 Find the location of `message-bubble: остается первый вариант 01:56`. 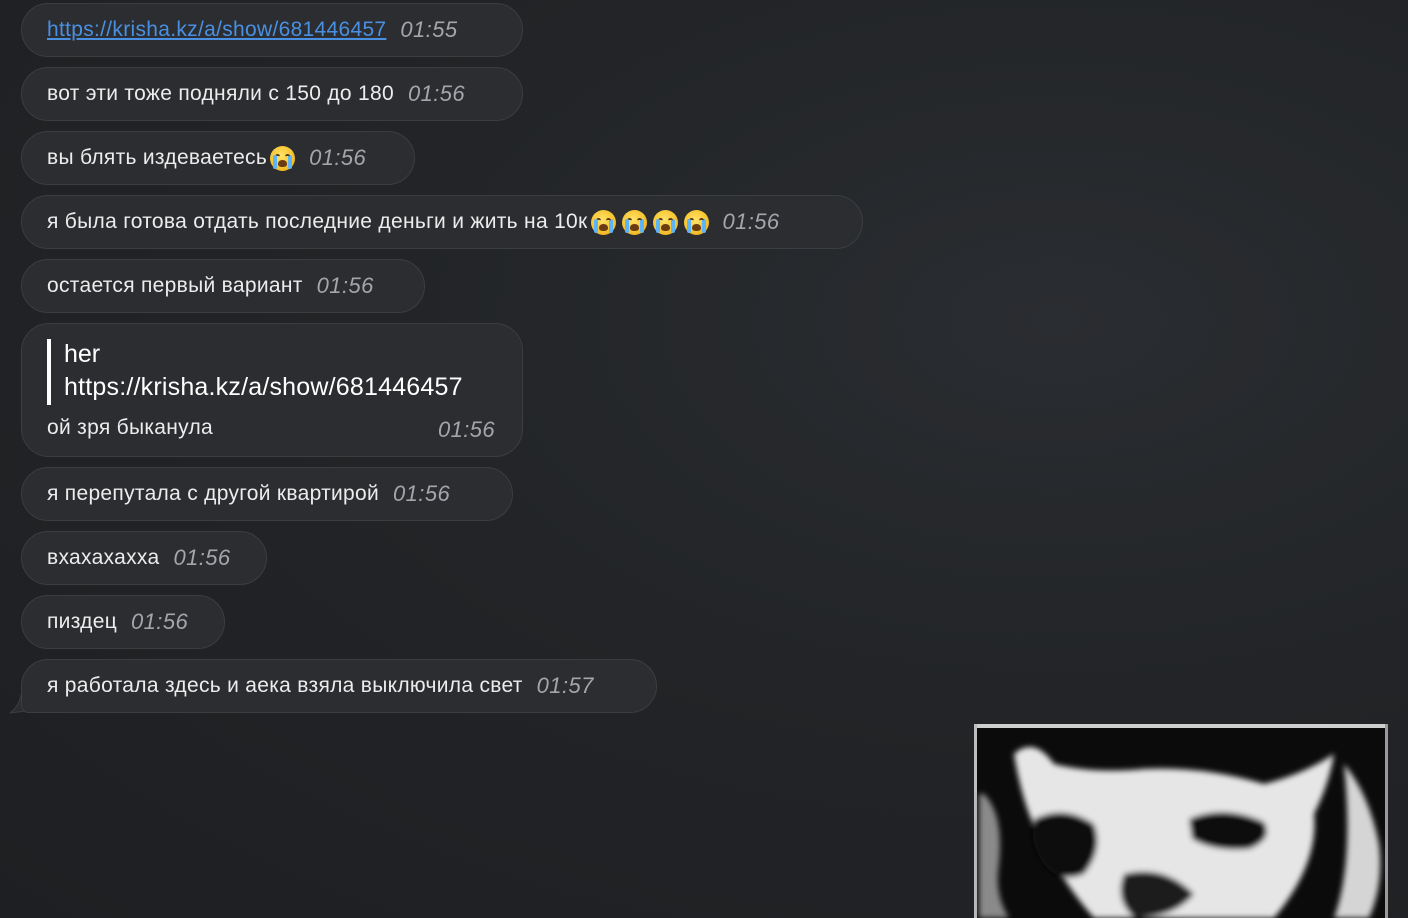

message-bubble: остается первый вариант 01:56 is located at coordinates (223, 286).